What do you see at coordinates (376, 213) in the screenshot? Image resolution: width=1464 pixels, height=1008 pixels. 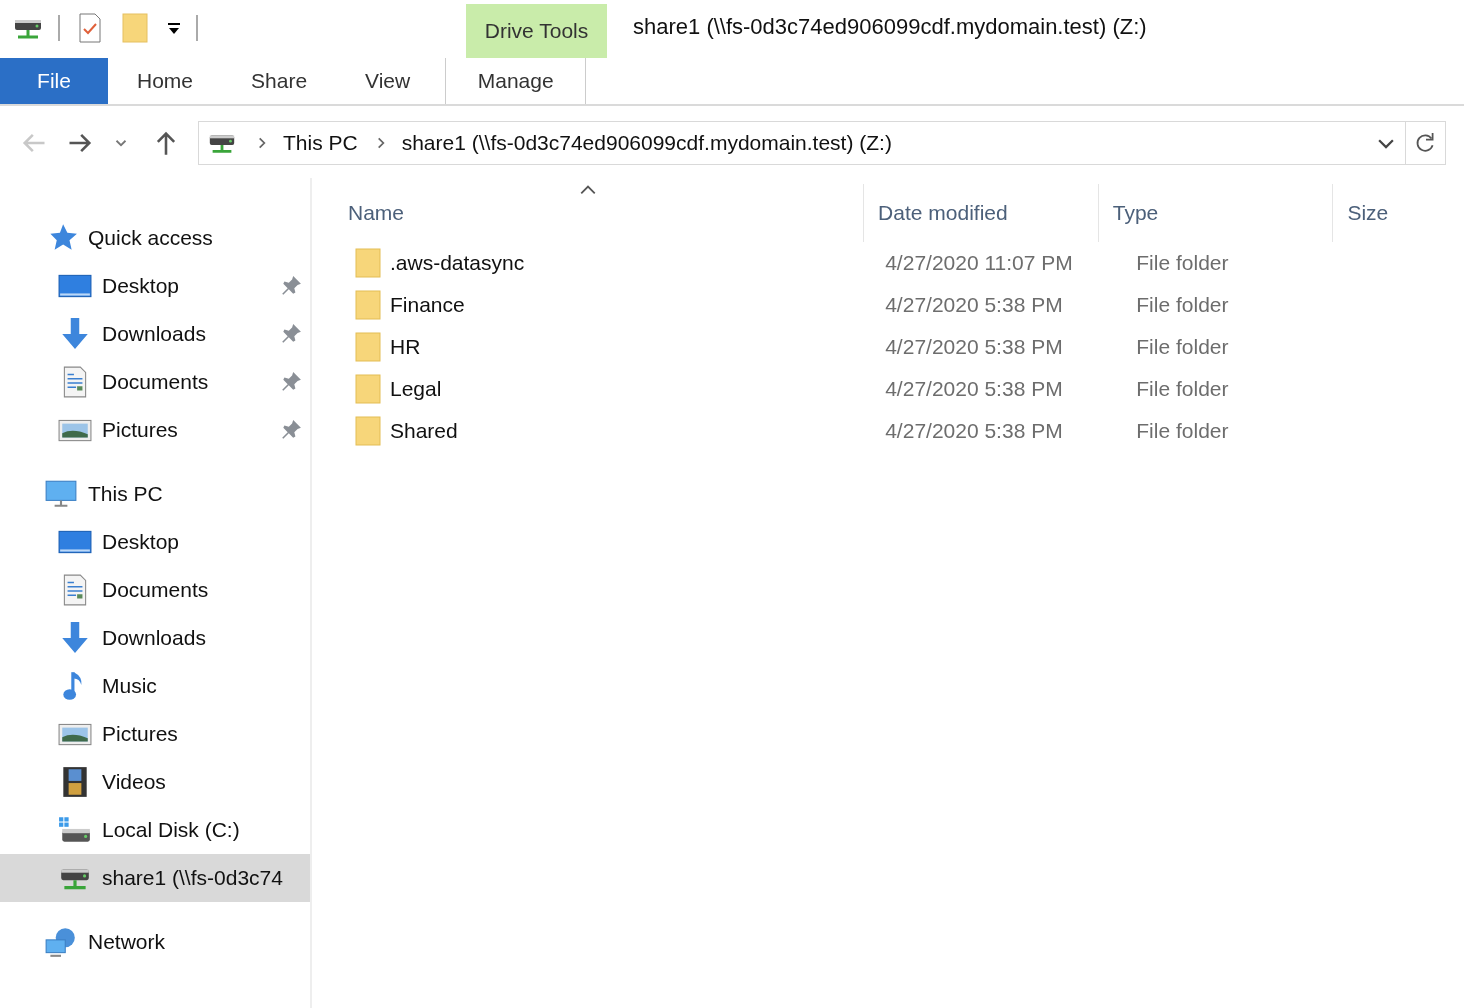 I see `column-header: Name` at bounding box center [376, 213].